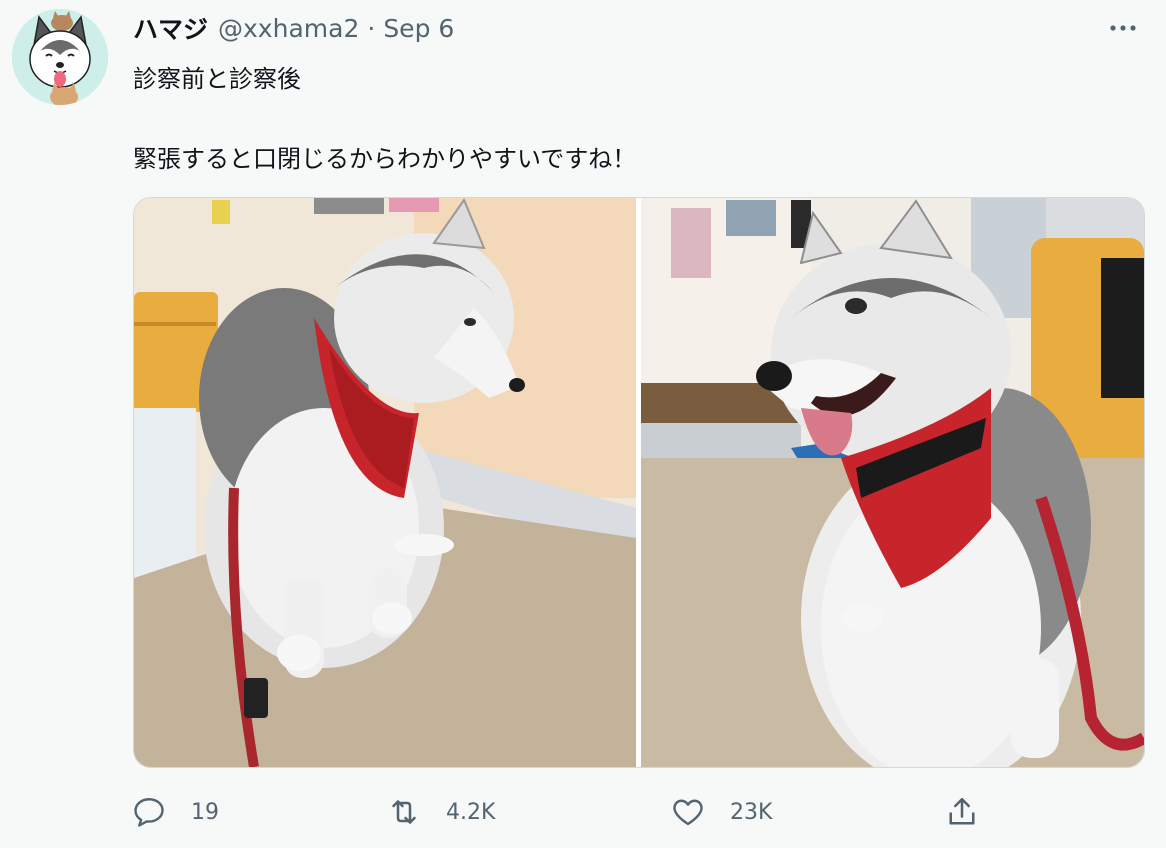 This screenshot has height=848, width=1166. What do you see at coordinates (418, 28) in the screenshot?
I see `tweet-date: Sep 6` at bounding box center [418, 28].